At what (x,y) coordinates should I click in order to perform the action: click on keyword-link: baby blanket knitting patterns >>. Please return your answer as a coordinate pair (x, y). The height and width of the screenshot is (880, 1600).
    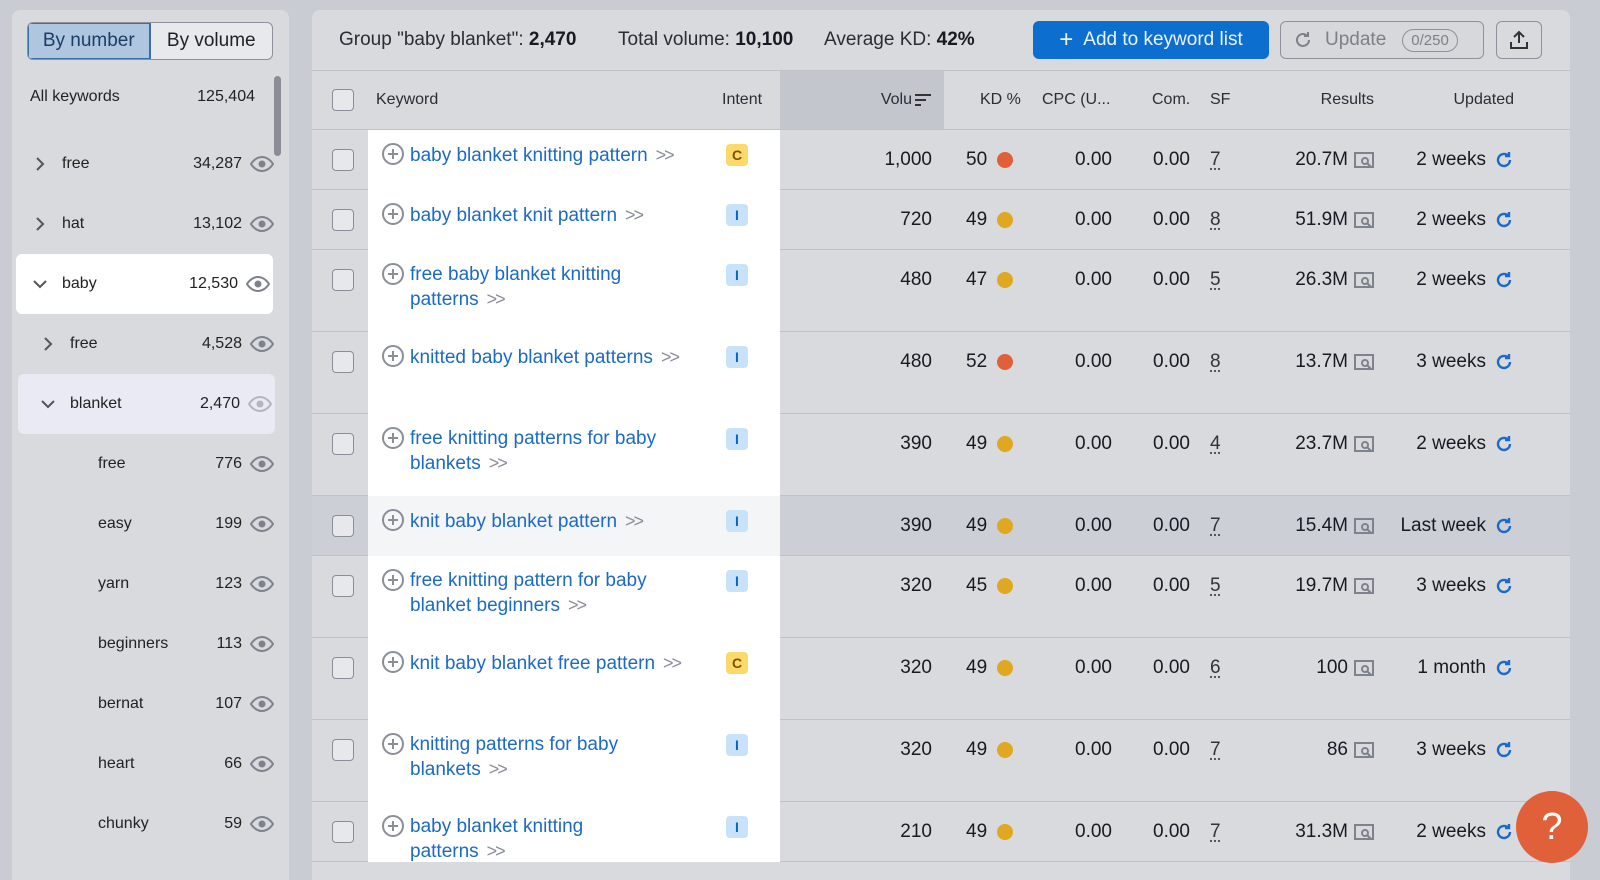
    Looking at the image, I should click on (546, 839).